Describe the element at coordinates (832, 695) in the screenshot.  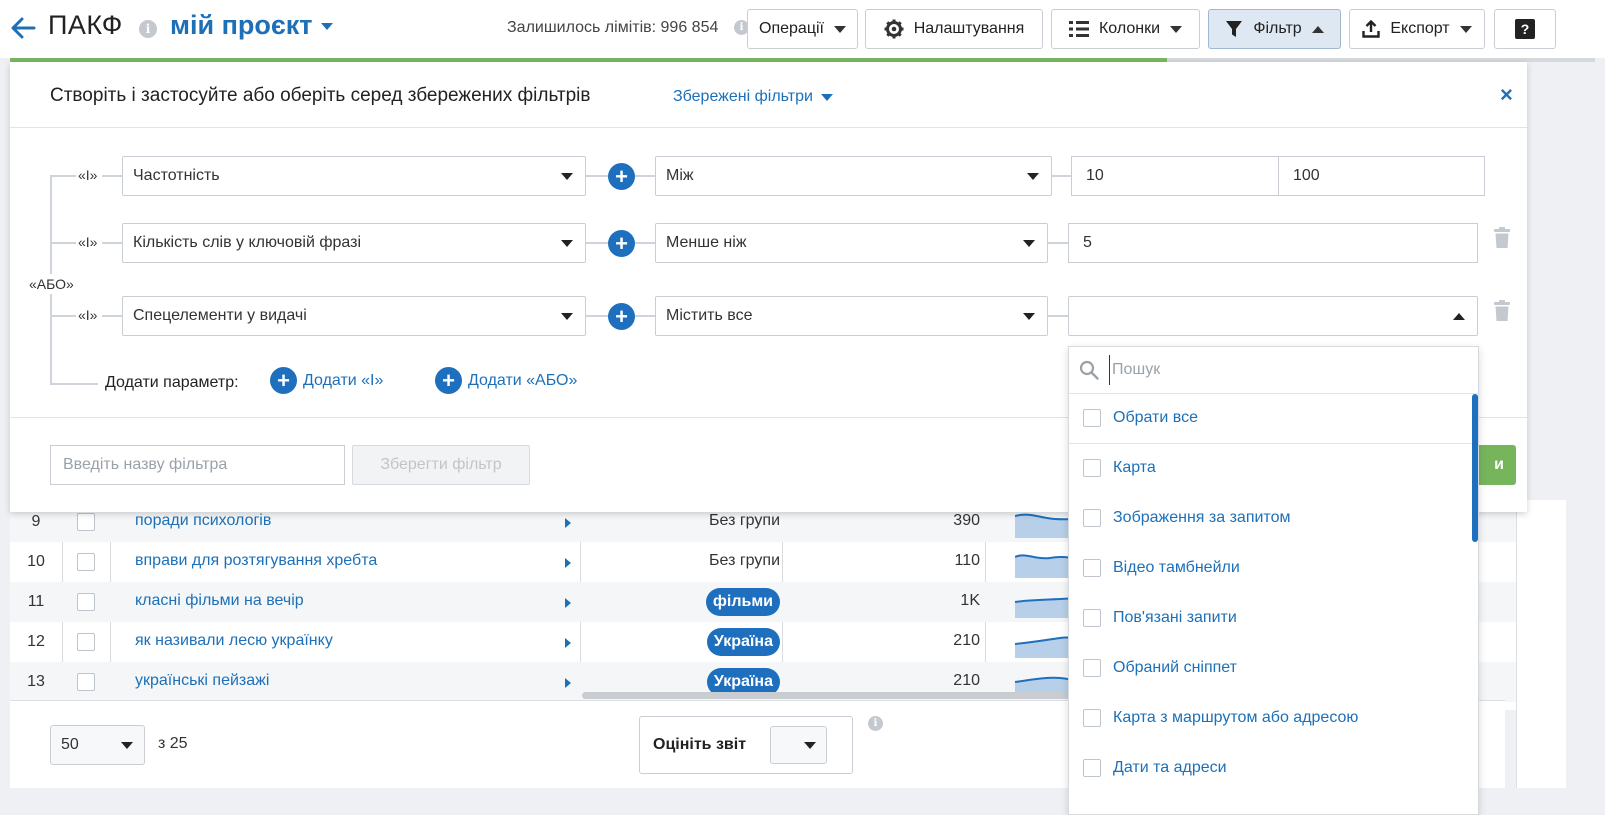
I see `horizontal-scrollbar` at that location.